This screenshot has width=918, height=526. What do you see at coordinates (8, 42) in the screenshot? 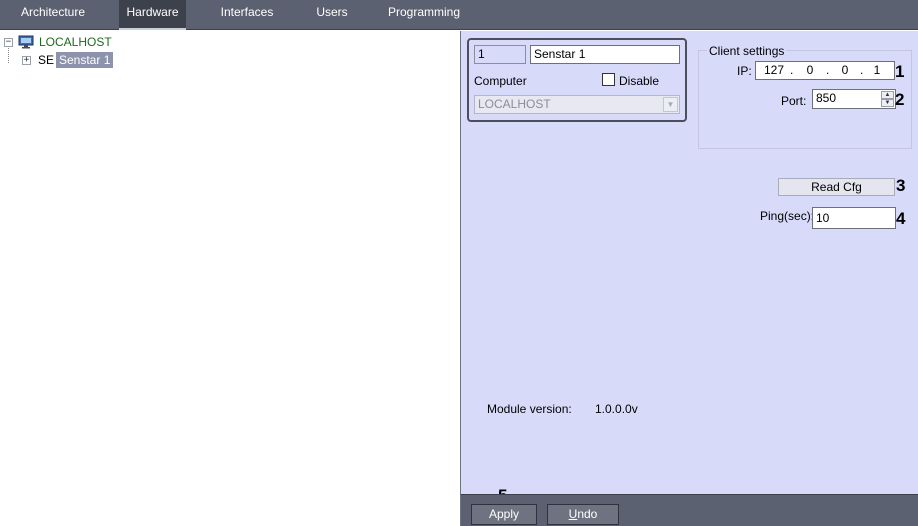
I see `collapse-icon: −` at bounding box center [8, 42].